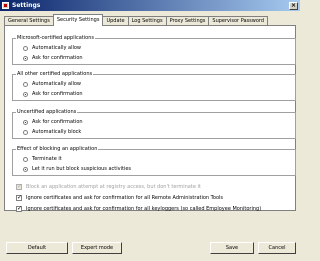  What do you see at coordinates (232, 248) in the screenshot?
I see `save-button: Save` at bounding box center [232, 248].